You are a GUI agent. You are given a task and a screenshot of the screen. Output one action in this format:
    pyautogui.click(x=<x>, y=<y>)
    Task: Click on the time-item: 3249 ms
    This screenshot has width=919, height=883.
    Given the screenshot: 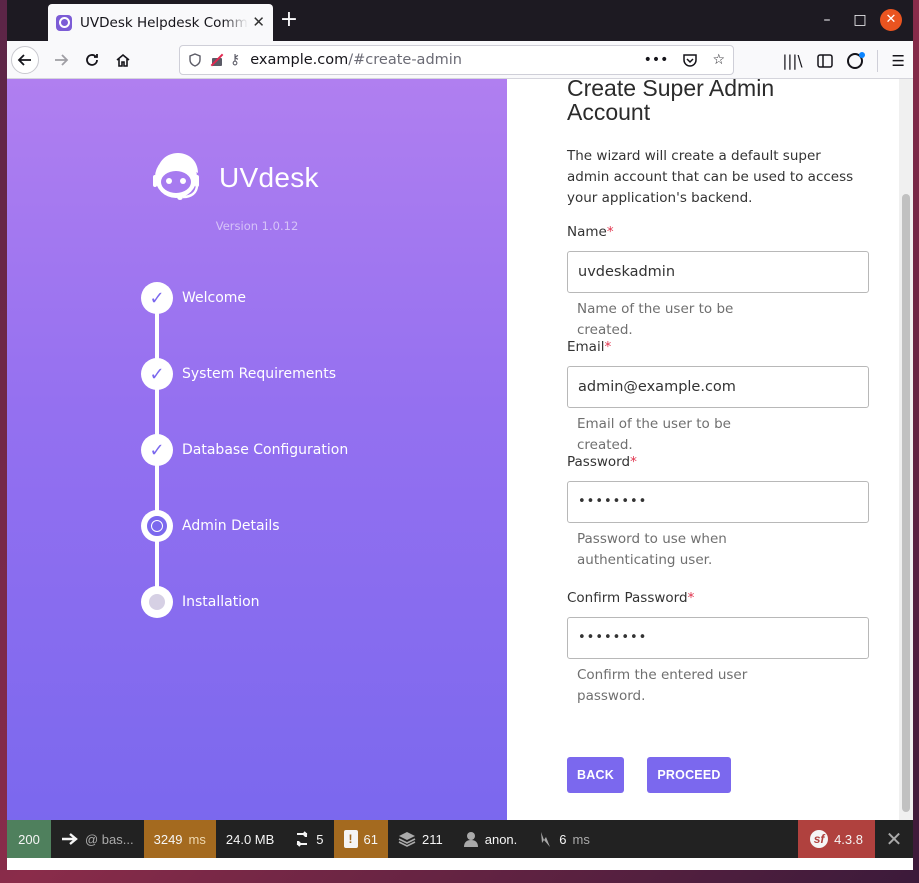 What is the action you would take?
    pyautogui.click(x=179, y=839)
    